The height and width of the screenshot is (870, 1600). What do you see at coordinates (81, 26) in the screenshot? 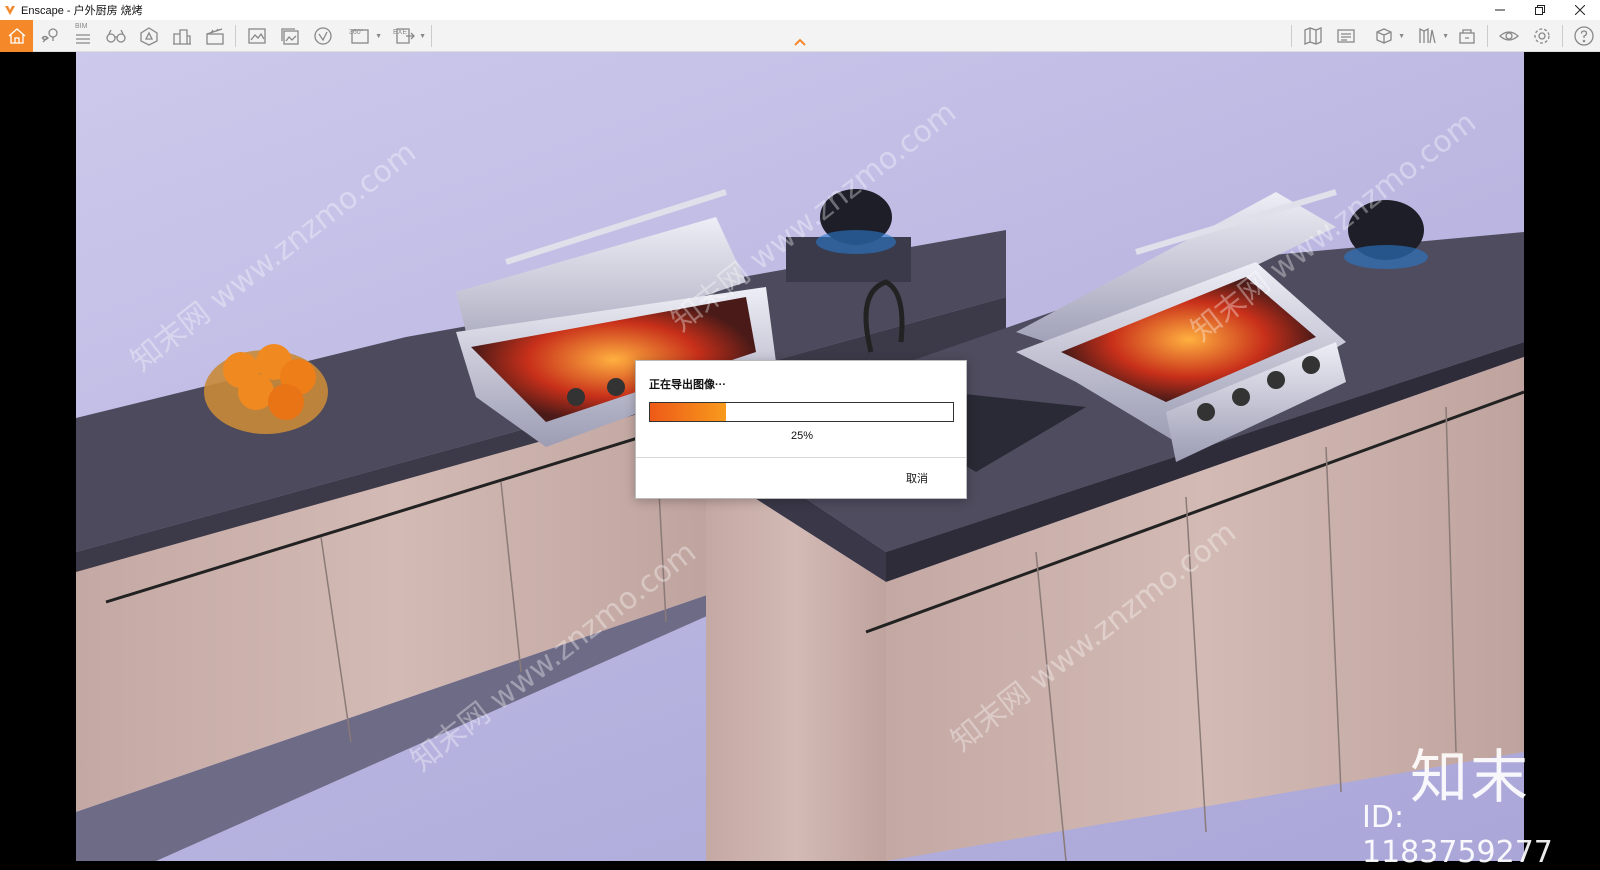
I see `bim-label: BIM` at bounding box center [81, 26].